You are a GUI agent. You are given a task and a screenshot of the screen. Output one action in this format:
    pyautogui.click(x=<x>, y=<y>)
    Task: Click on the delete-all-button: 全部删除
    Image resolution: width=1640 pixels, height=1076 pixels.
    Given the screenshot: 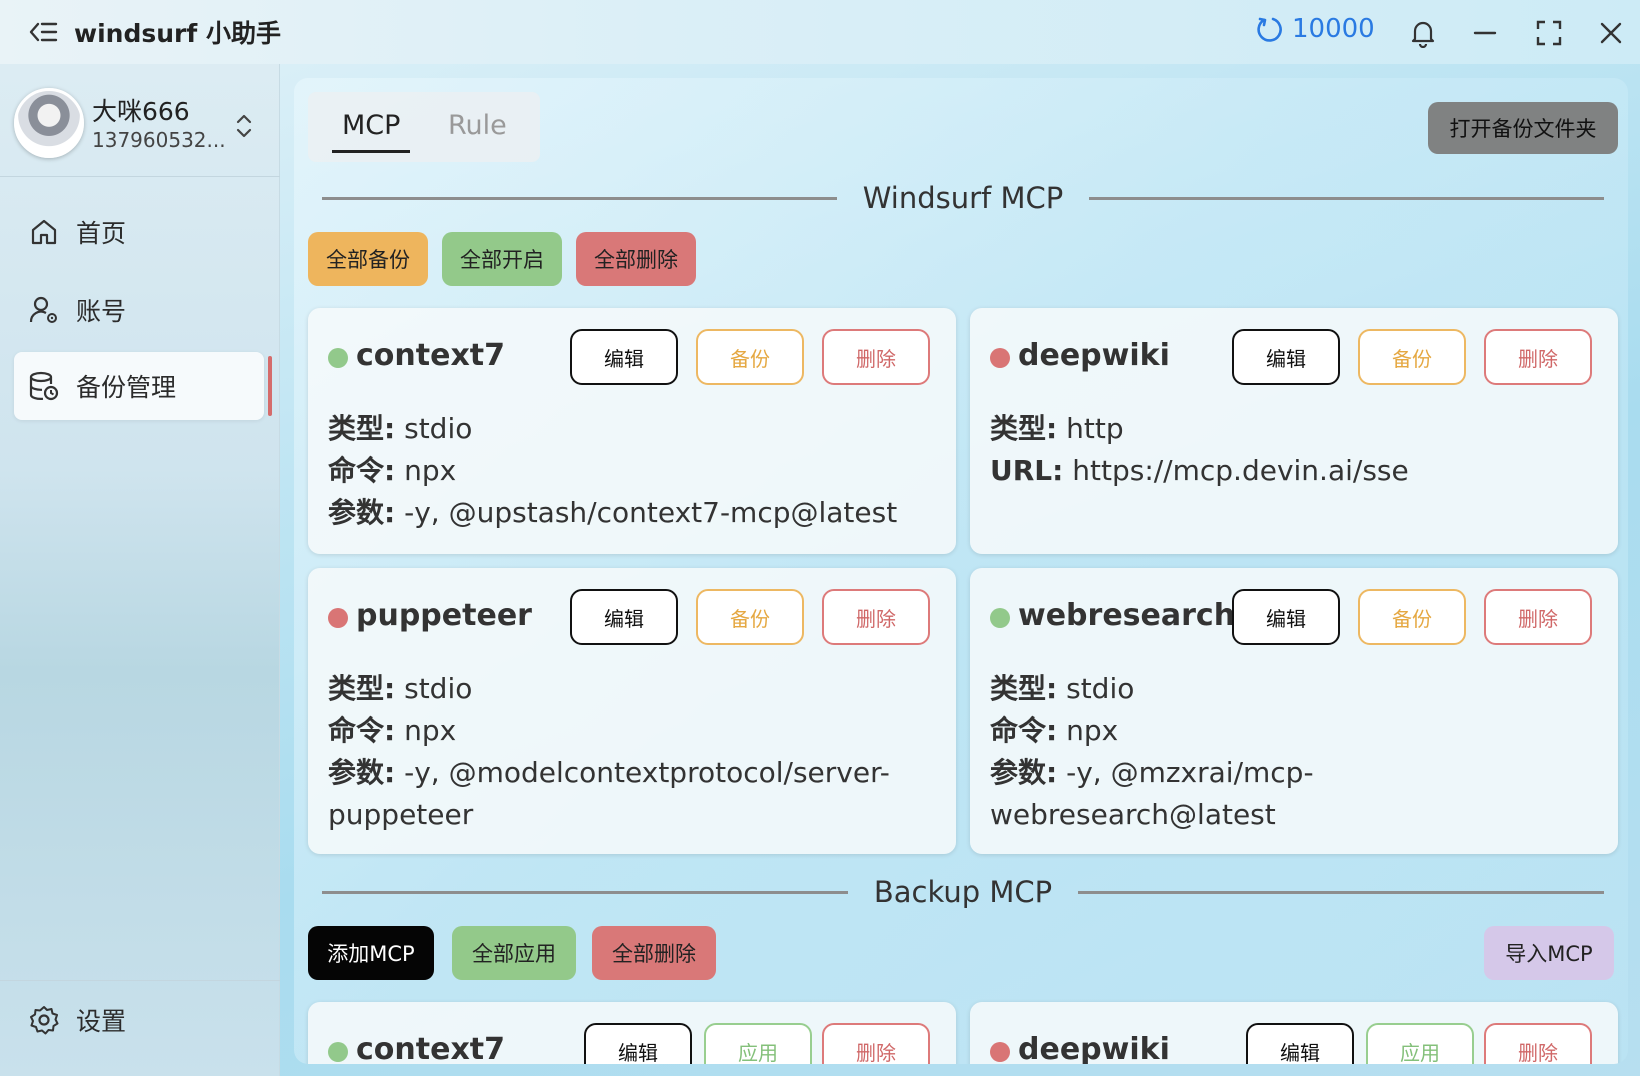 What is the action you would take?
    pyautogui.click(x=636, y=259)
    